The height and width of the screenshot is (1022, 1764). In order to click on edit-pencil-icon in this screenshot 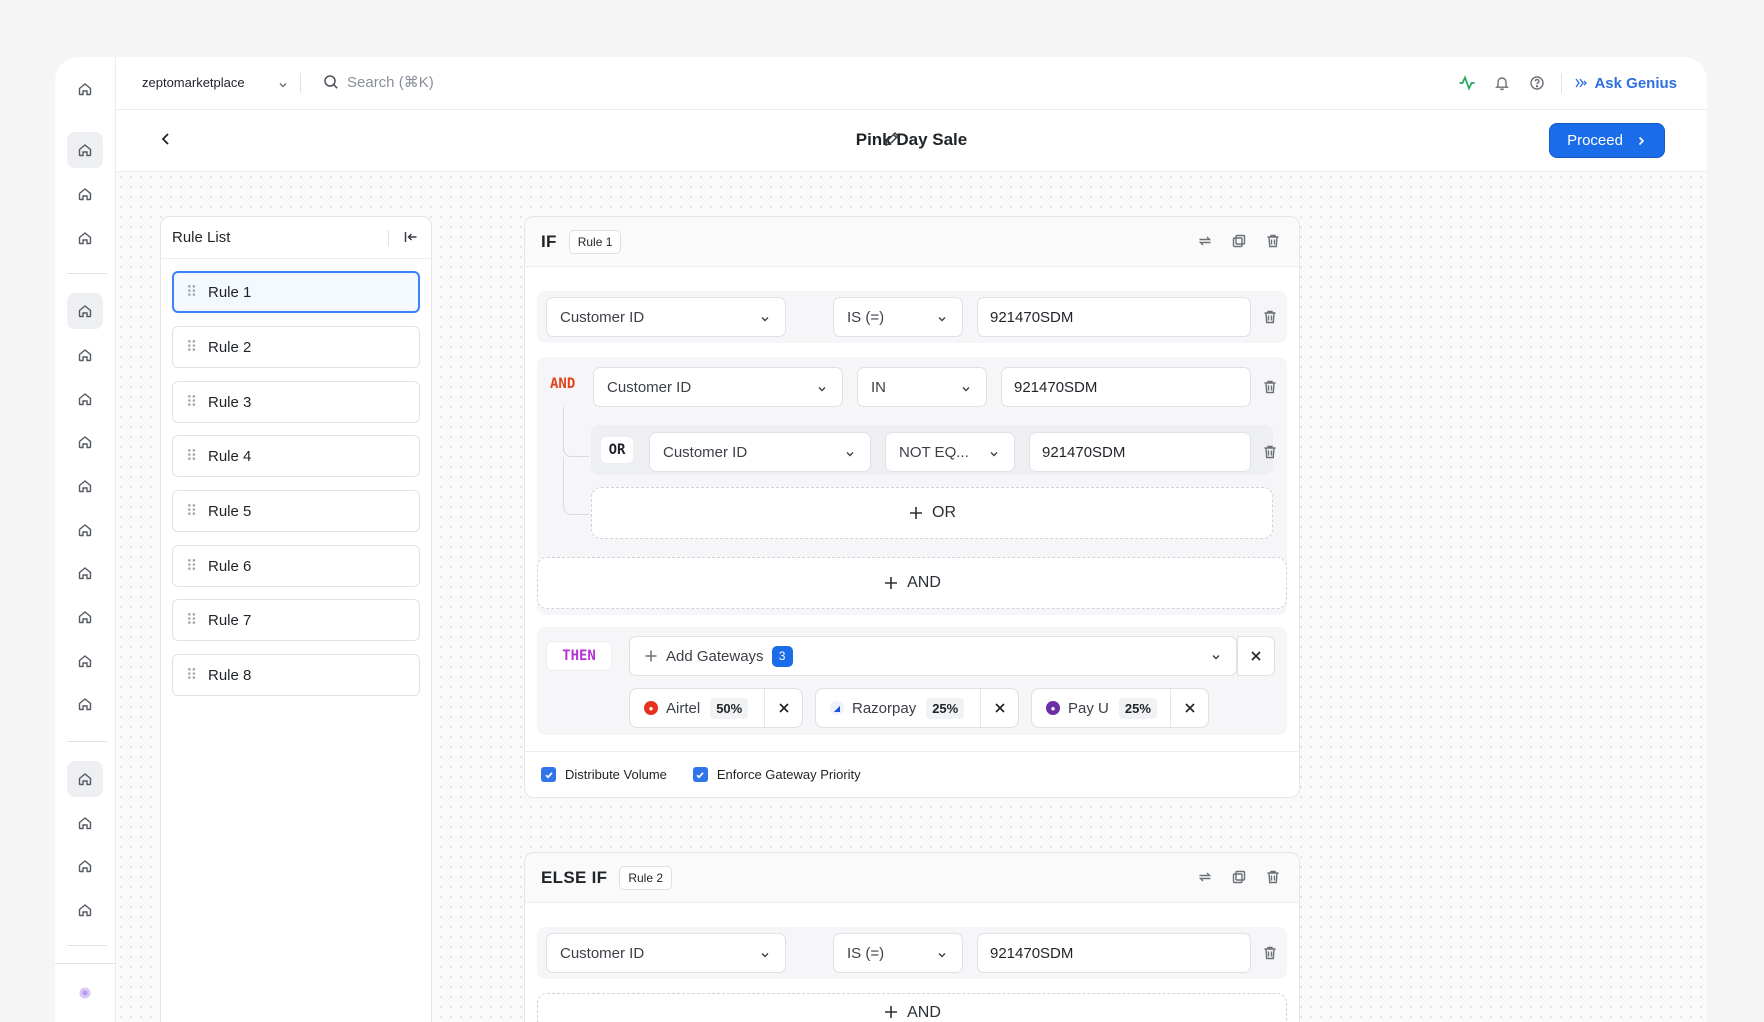, I will do `click(892, 139)`.